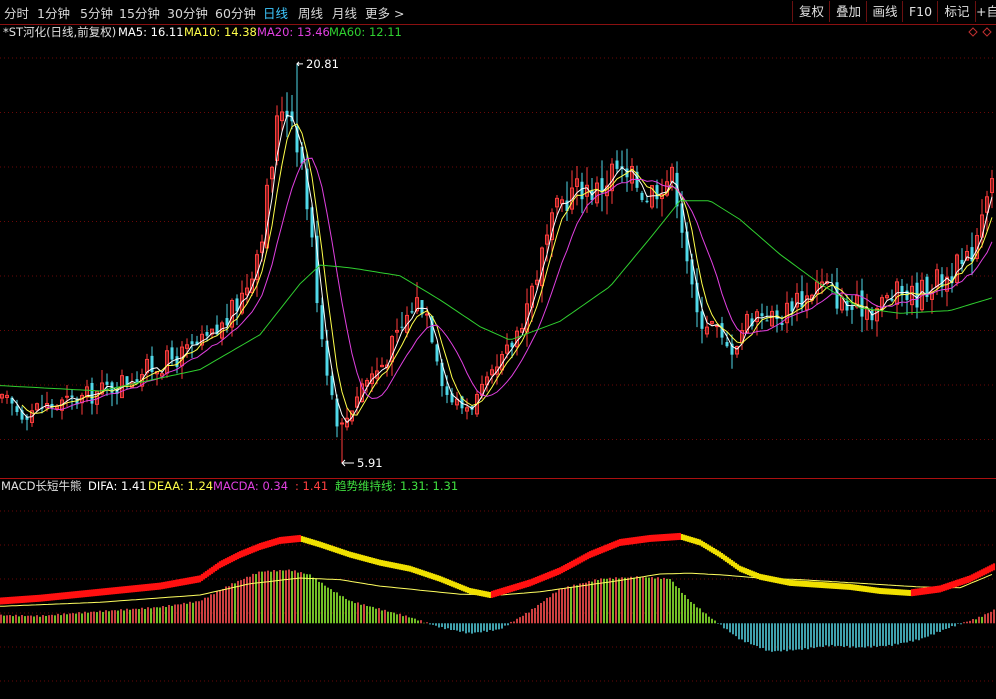 The height and width of the screenshot is (699, 996). Describe the element at coordinates (41, 486) in the screenshot. I see `macd-name-label: MACD长短牛熊` at that location.